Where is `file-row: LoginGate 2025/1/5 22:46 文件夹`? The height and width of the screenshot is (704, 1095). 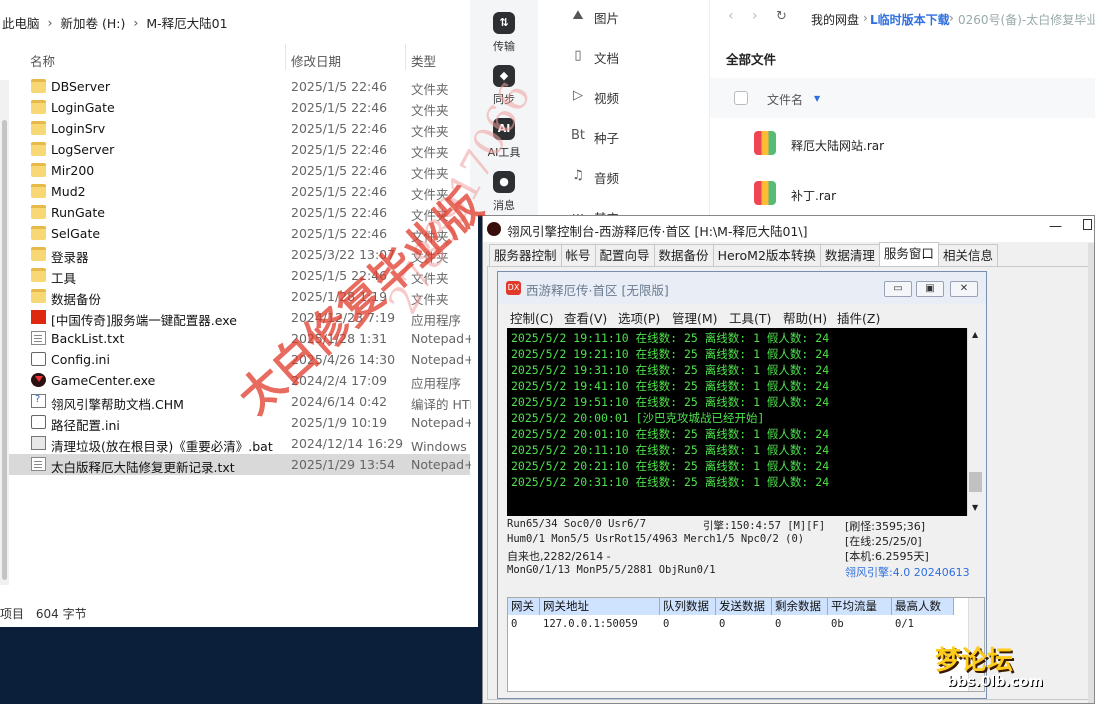
file-row: LoginGate 2025/1/5 22:46 文件夹 is located at coordinates (235, 107).